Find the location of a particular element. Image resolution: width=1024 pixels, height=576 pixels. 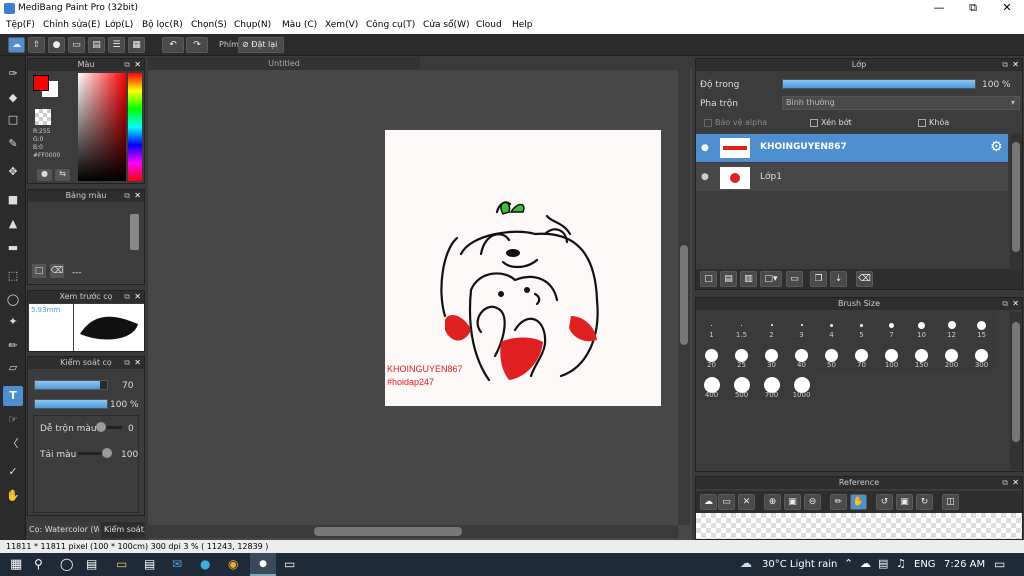

edge-icon: ● is located at coordinates (205, 564).